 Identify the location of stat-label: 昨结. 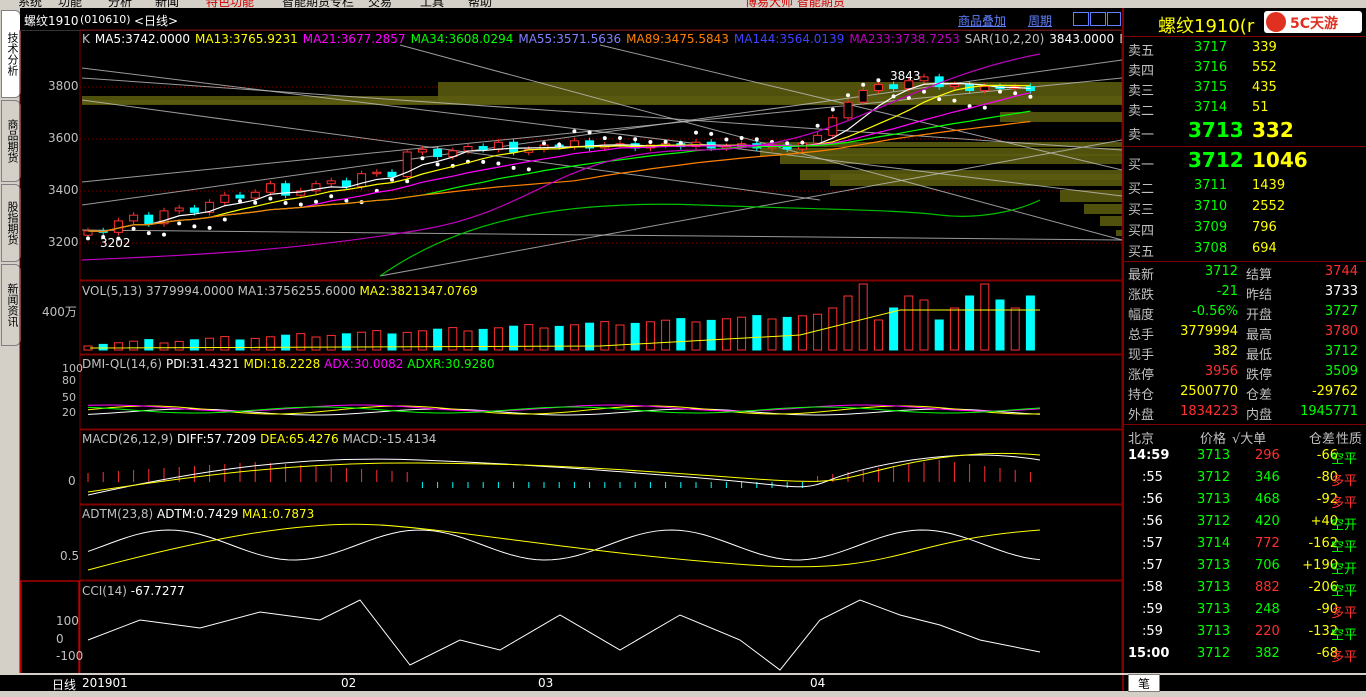
(1259, 295).